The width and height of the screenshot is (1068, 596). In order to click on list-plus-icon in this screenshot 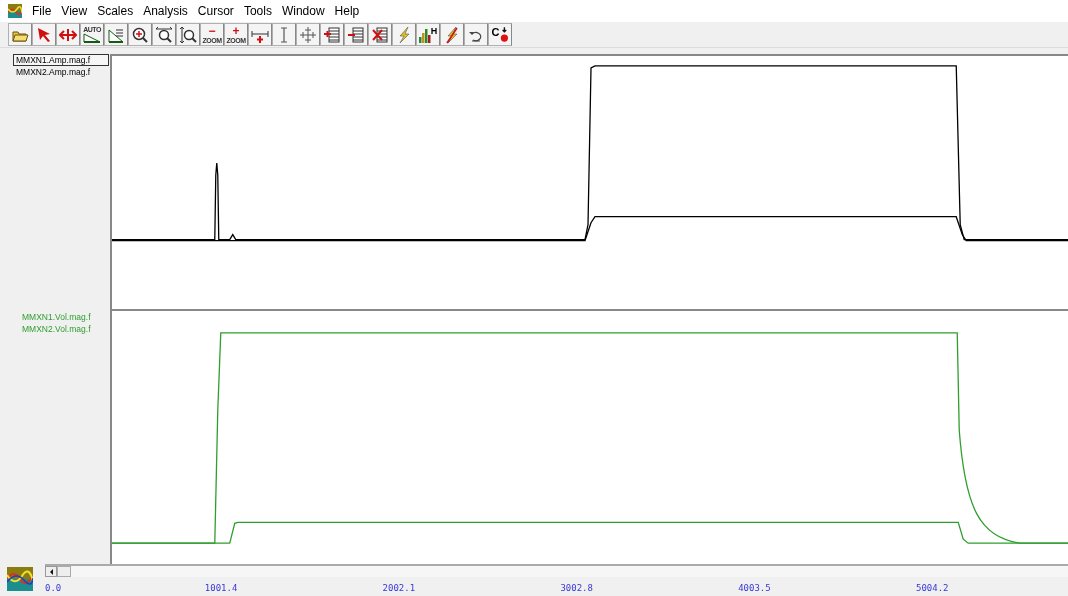, I will do `click(332, 34)`.